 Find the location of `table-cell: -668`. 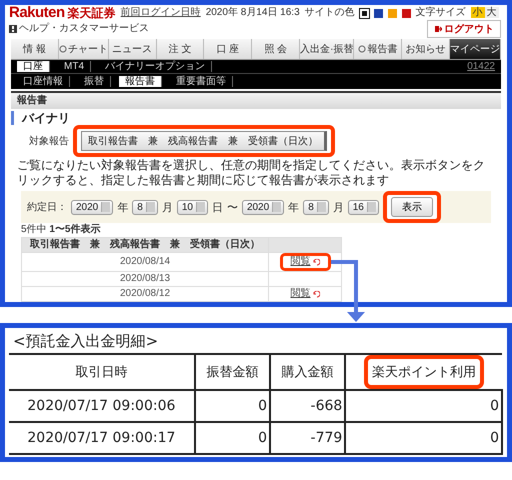

table-cell: -668 is located at coordinates (308, 406).